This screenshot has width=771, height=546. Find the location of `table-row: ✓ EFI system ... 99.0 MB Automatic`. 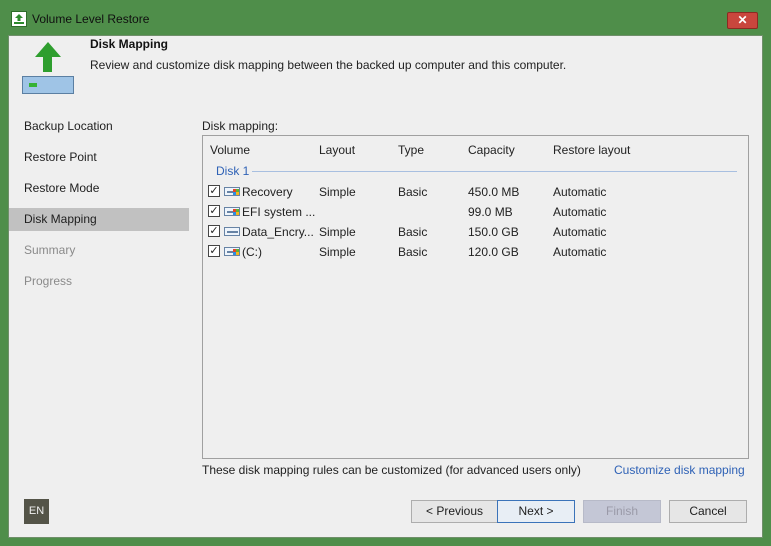

table-row: ✓ EFI system ... 99.0 MB Automatic is located at coordinates (475, 212).